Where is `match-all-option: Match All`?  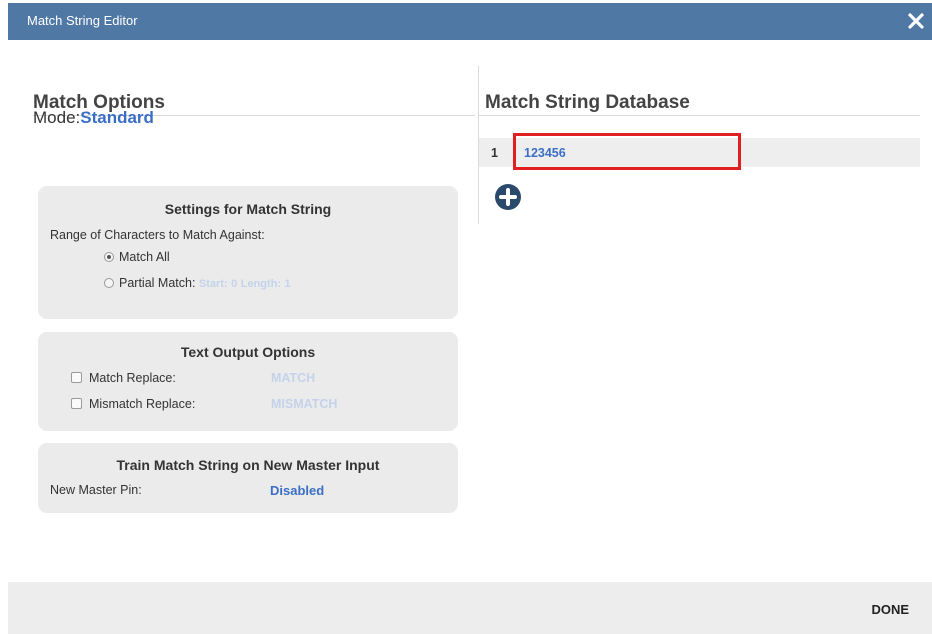 match-all-option: Match All is located at coordinates (137, 257).